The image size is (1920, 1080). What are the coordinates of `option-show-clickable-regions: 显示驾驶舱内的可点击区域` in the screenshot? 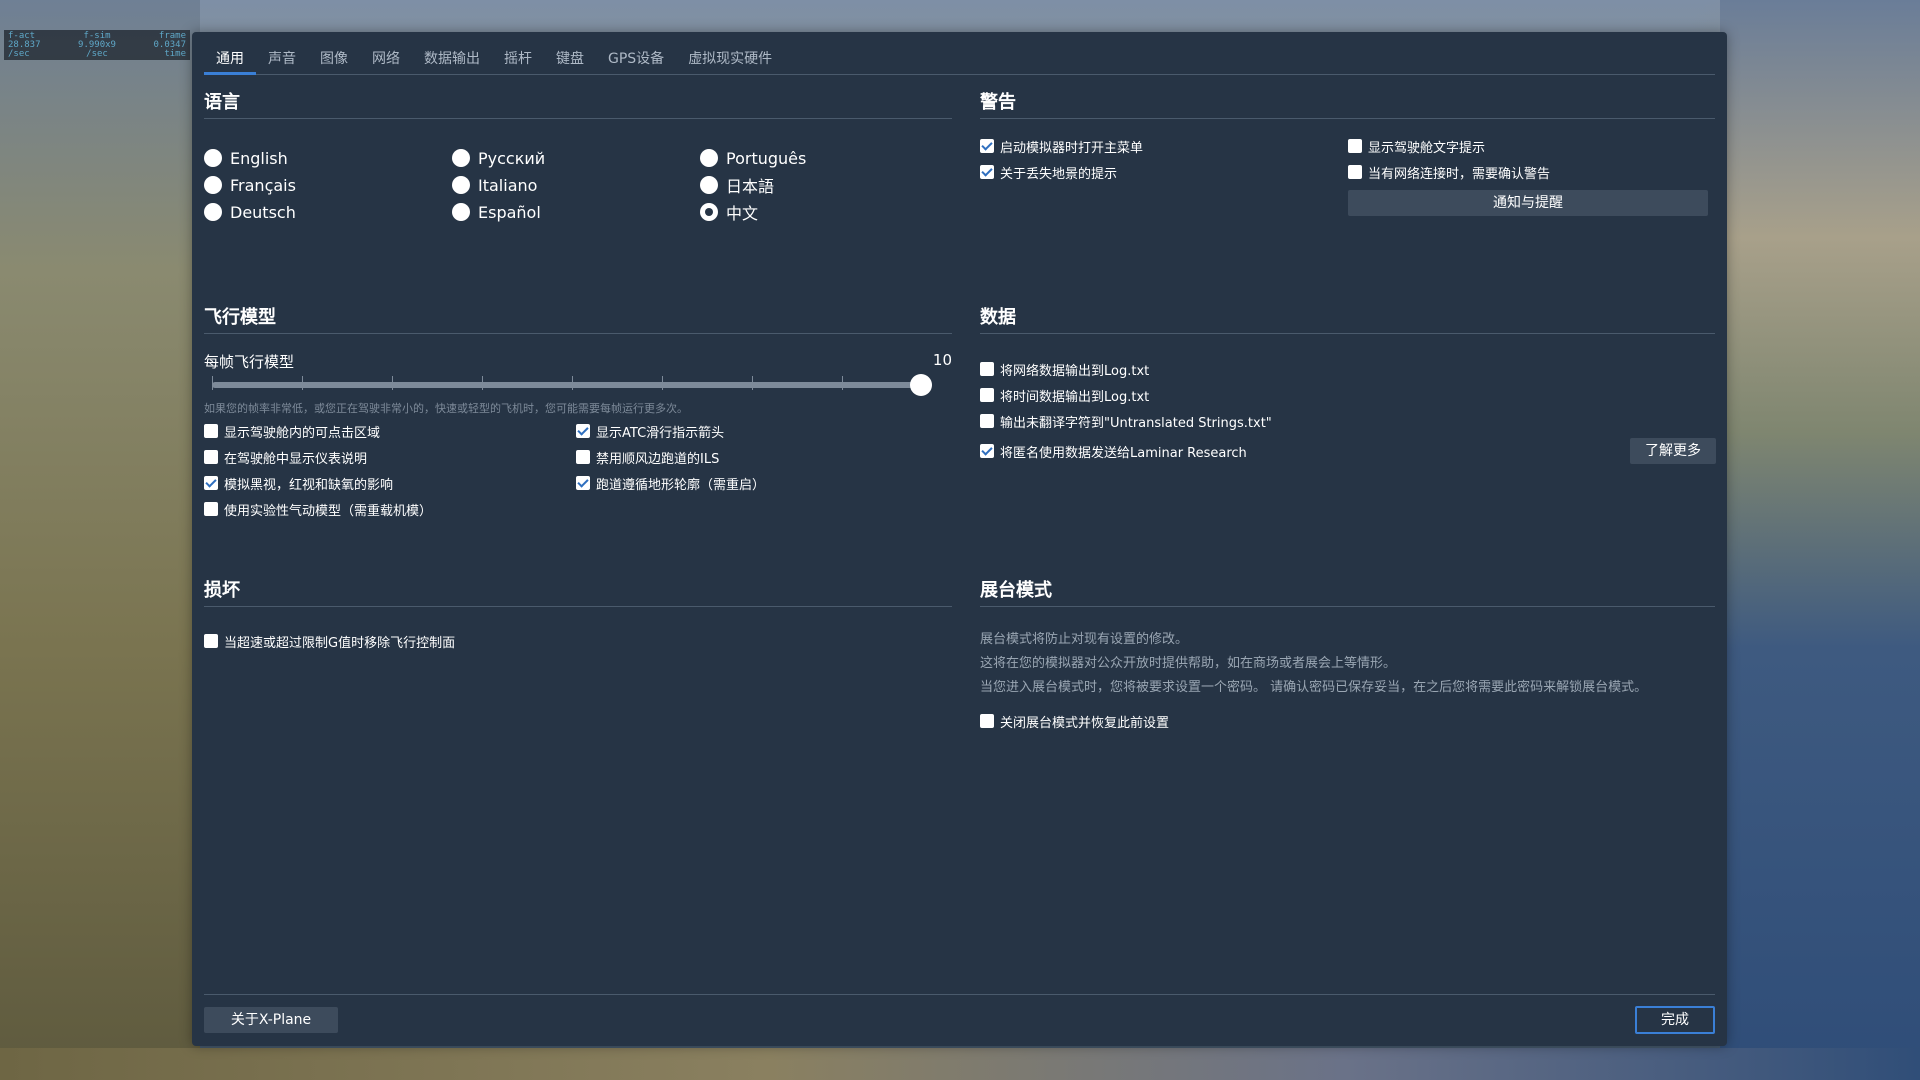 It's located at (292, 431).